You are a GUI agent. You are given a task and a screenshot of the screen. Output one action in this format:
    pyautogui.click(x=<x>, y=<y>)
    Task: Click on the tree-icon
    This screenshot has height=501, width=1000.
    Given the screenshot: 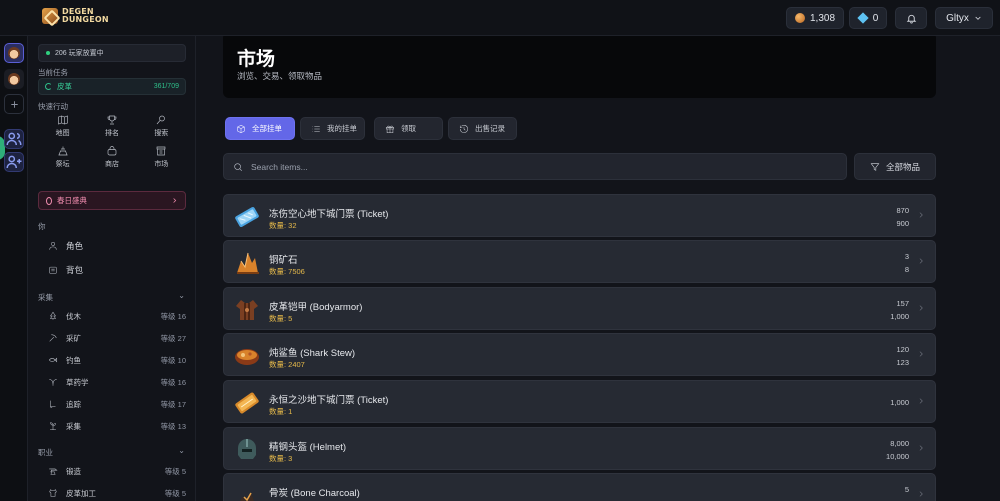 What is the action you would take?
    pyautogui.click(x=53, y=315)
    